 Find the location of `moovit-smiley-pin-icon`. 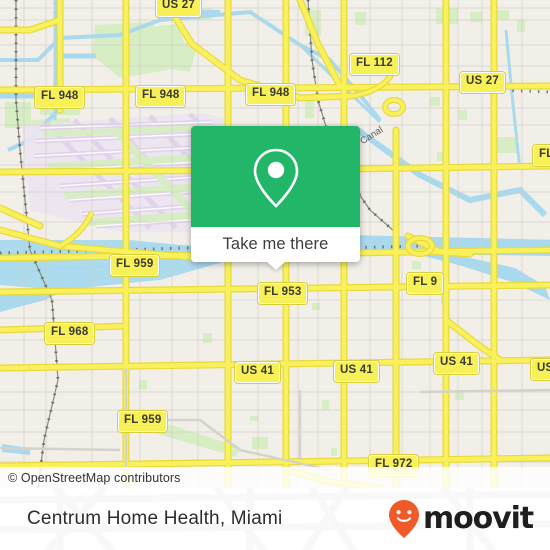

moovit-smiley-pin-icon is located at coordinates (403, 519).